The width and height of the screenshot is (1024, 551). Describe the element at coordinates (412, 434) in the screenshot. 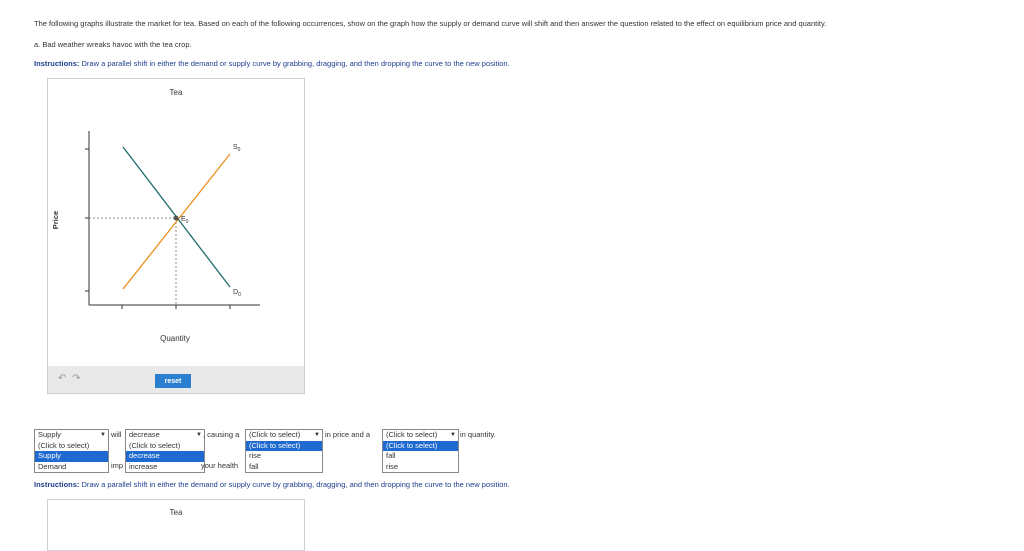

I see `quantity-dropdown-value: (Click to select)` at that location.